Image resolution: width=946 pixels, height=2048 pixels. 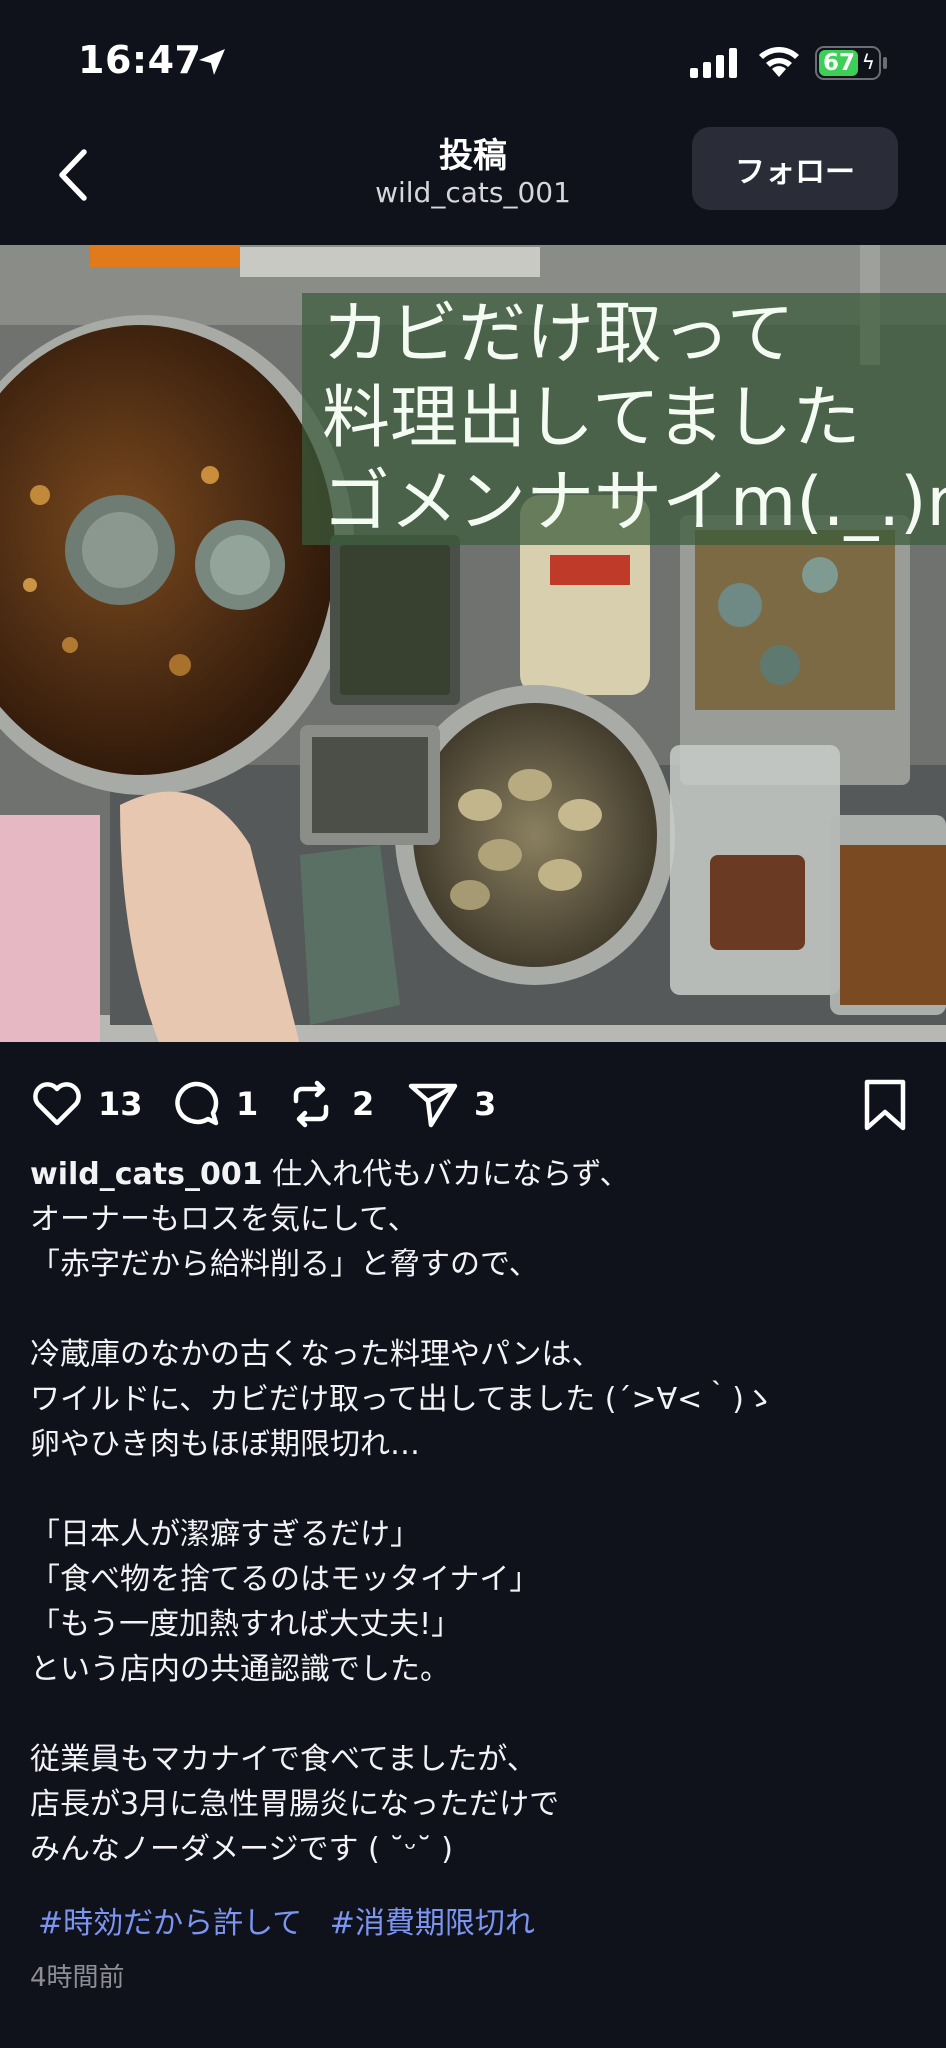 What do you see at coordinates (212, 62) in the screenshot?
I see `location-arrow-icon` at bounding box center [212, 62].